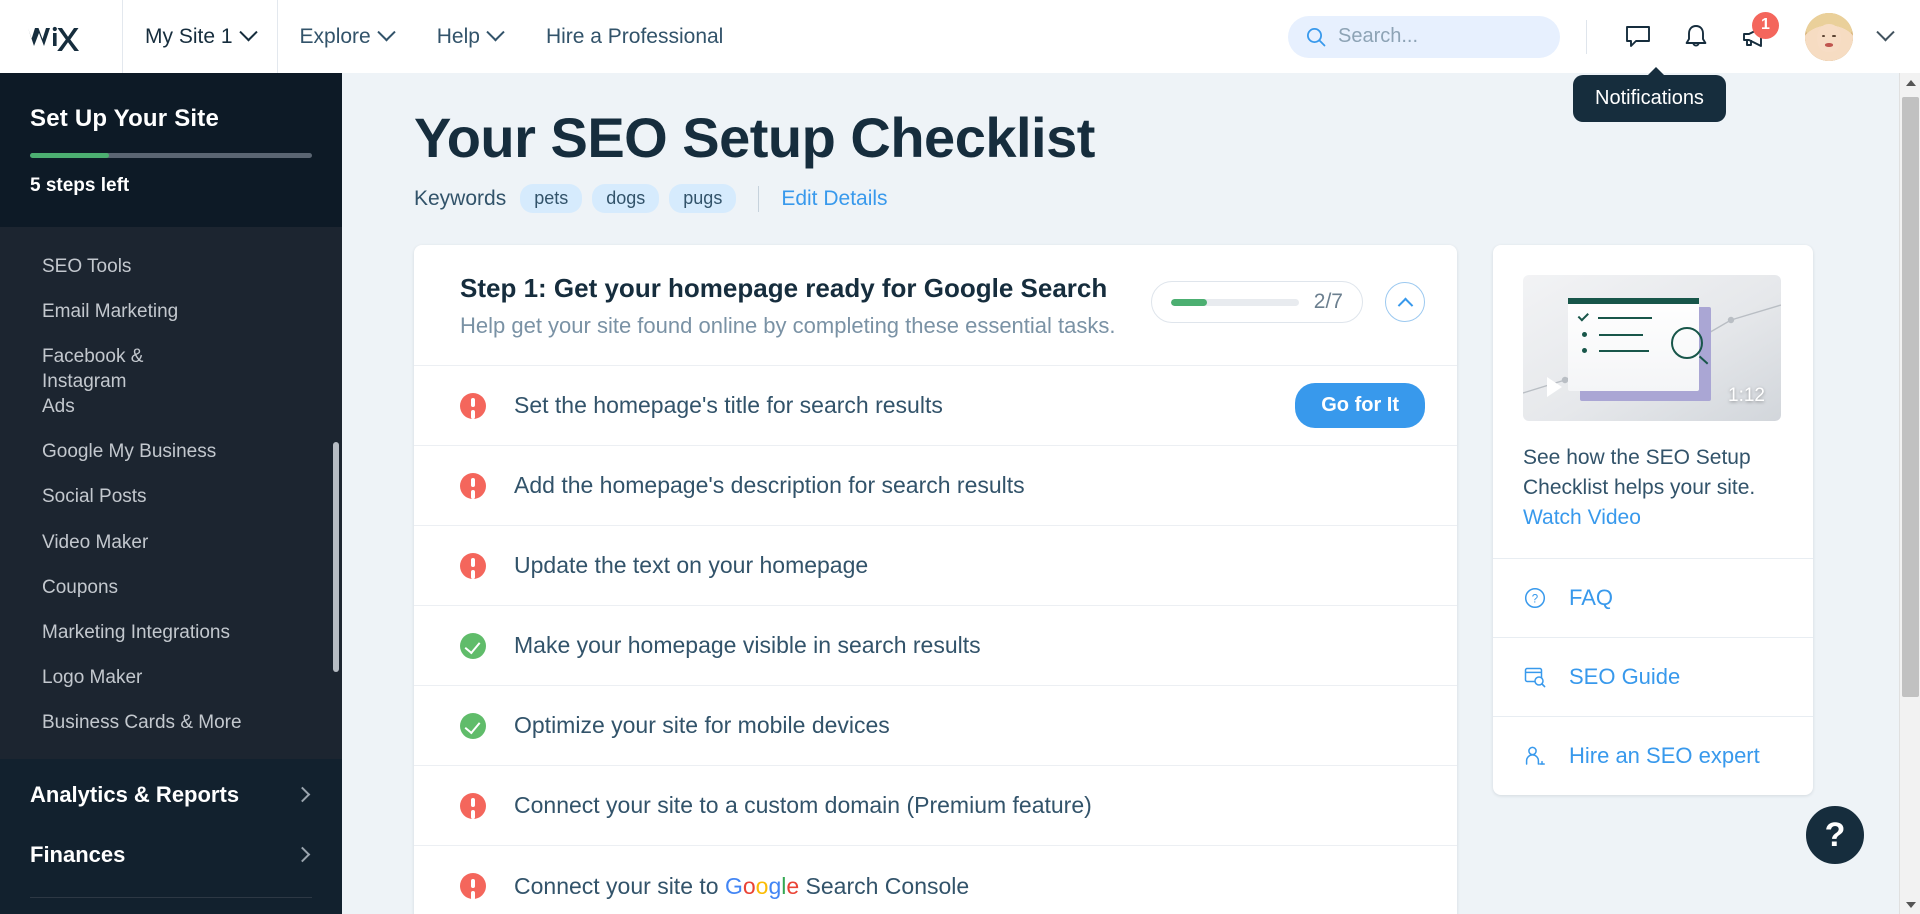 Image resolution: width=1920 pixels, height=914 pixels. Describe the element at coordinates (619, 885) in the screenshot. I see `task-label-prefix: Connect your site to` at that location.